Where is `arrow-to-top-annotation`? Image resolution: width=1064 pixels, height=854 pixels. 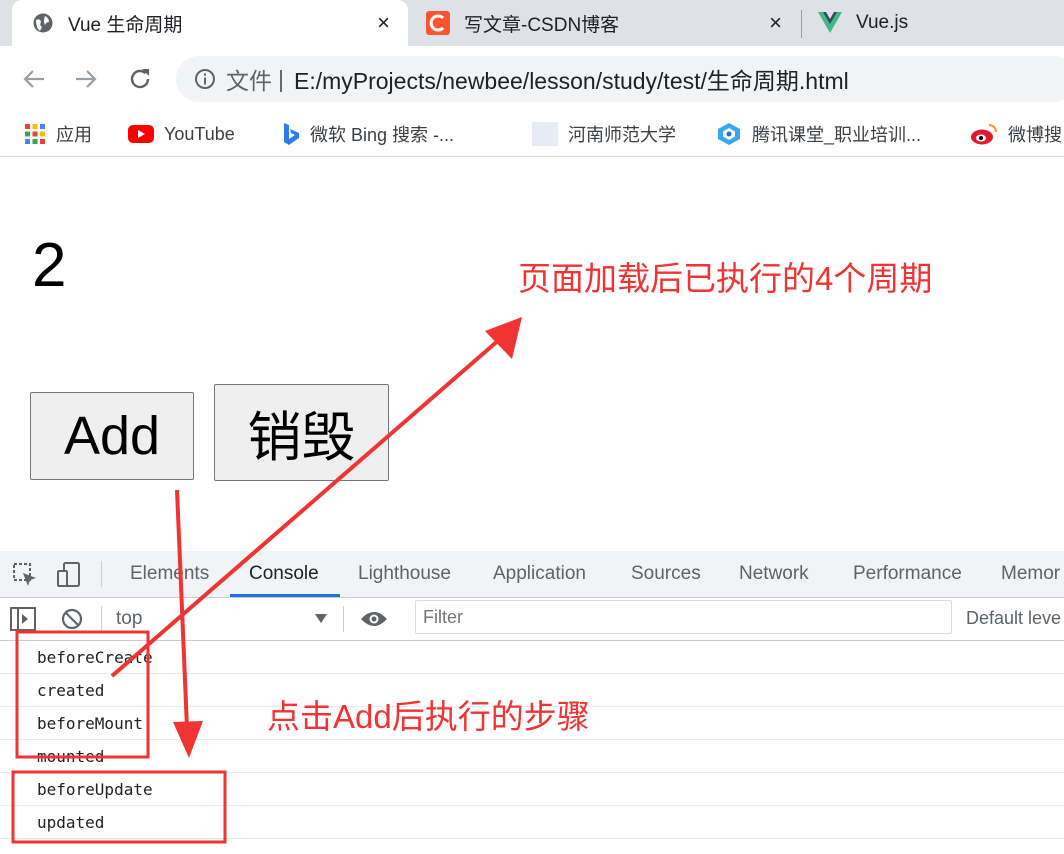 arrow-to-top-annotation is located at coordinates (306, 507).